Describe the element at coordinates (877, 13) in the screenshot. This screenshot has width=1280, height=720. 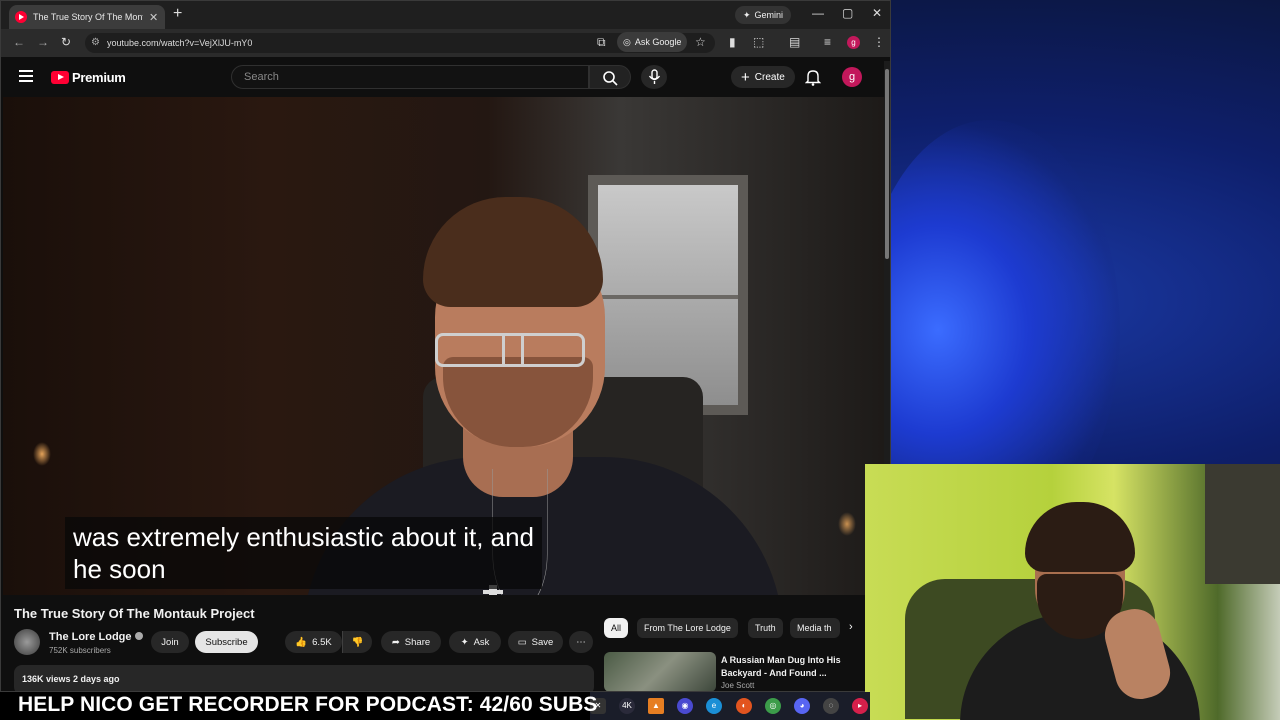
I see `close-window-icon: ✕` at that location.